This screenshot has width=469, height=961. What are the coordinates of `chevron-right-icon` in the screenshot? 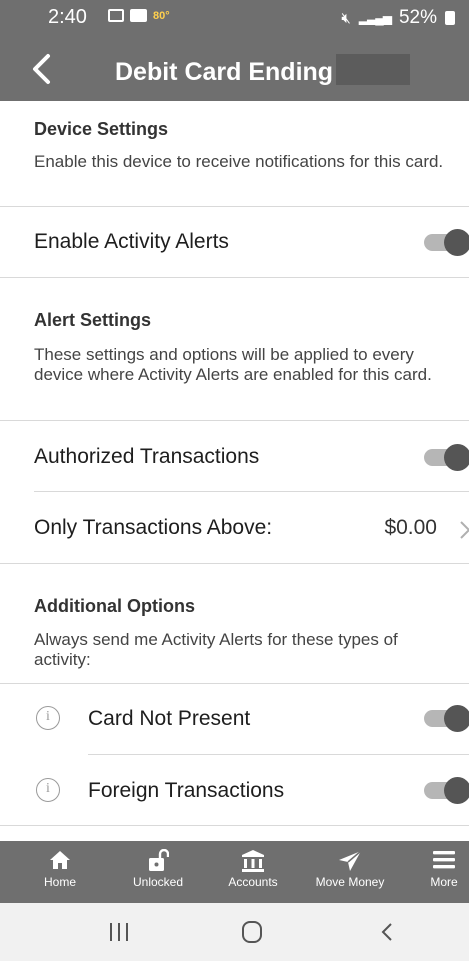 It's located at (464, 530).